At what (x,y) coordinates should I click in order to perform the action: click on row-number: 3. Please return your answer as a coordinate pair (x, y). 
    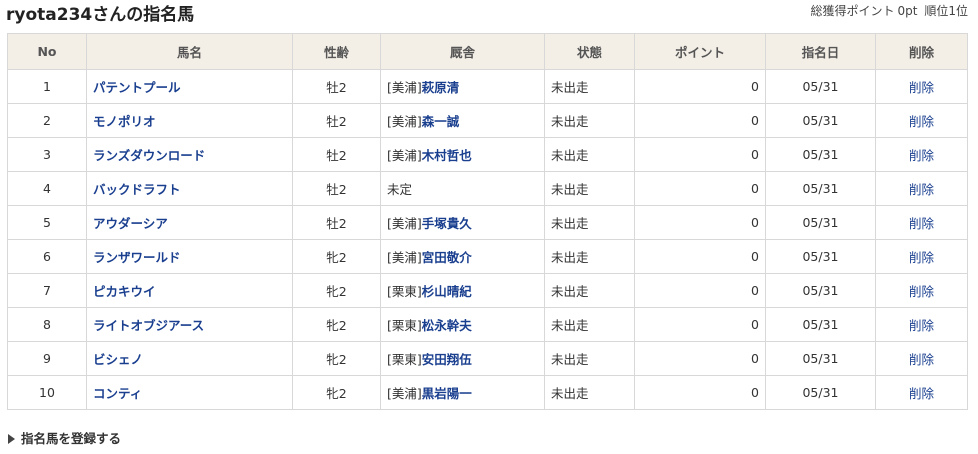
    Looking at the image, I should click on (47, 154).